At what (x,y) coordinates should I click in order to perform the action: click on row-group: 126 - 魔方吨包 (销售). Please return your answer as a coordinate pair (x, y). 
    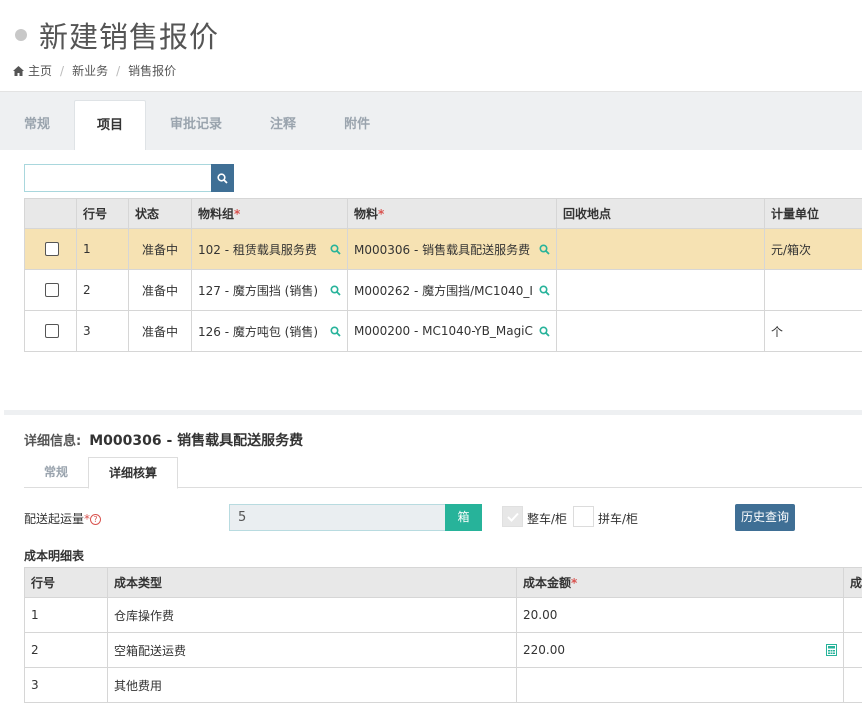
    Looking at the image, I should click on (258, 331).